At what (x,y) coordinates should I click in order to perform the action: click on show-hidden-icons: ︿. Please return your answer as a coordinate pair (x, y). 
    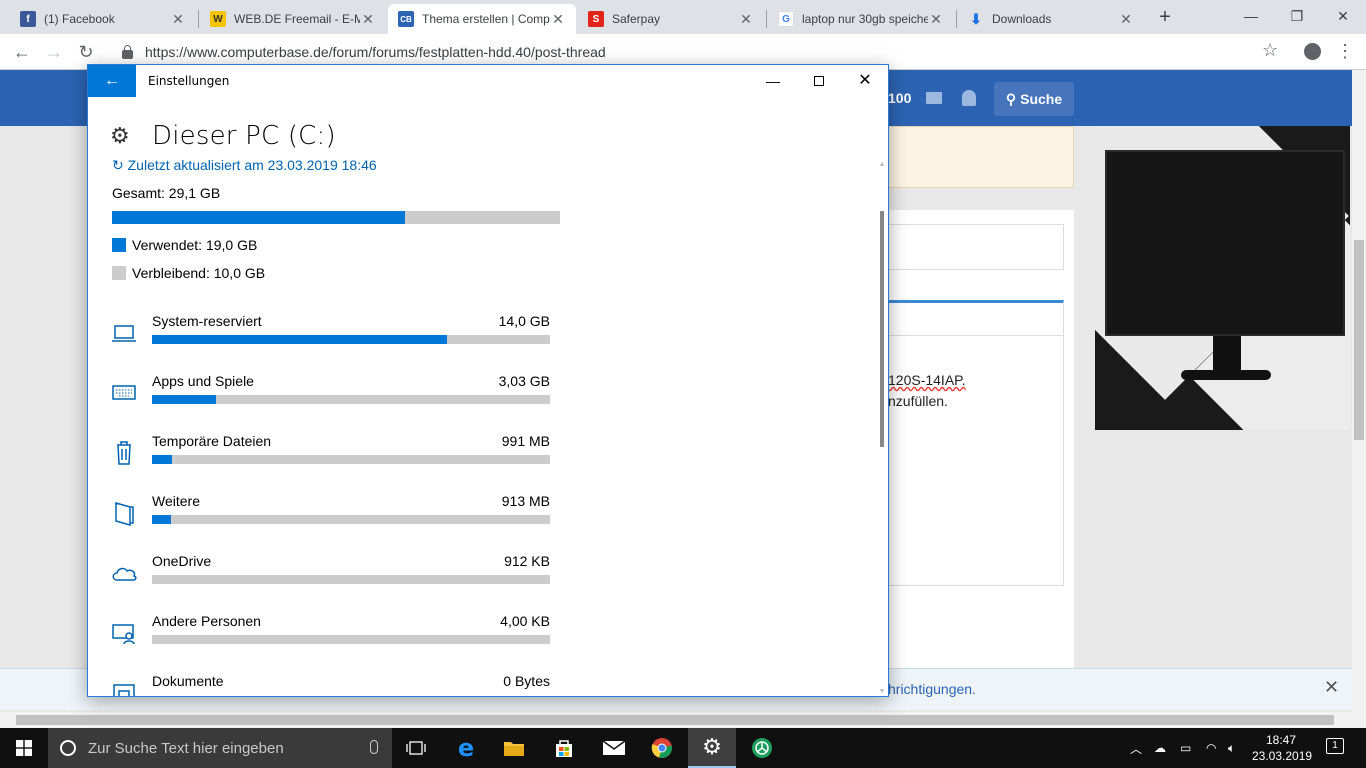
    Looking at the image, I should click on (1136, 748).